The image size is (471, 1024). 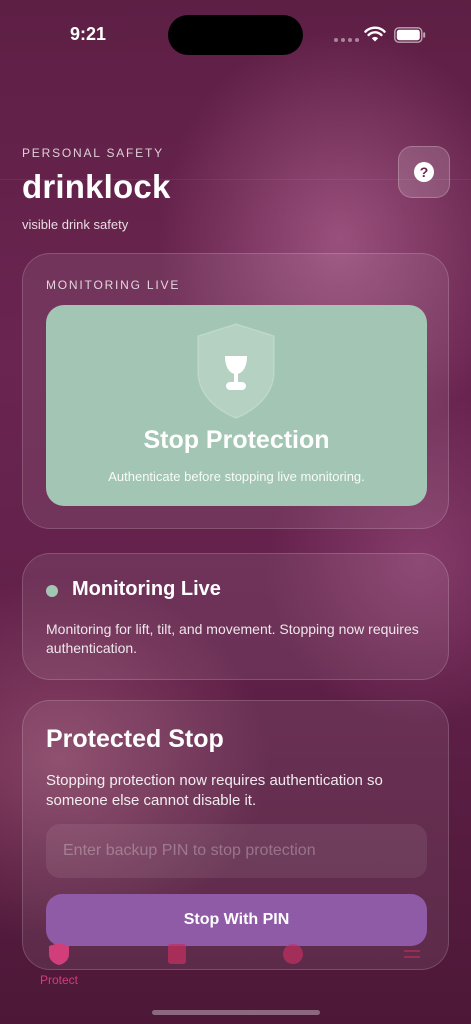 What do you see at coordinates (93, 153) in the screenshot?
I see `header-eyebrow: PERSONAL SAFETY` at bounding box center [93, 153].